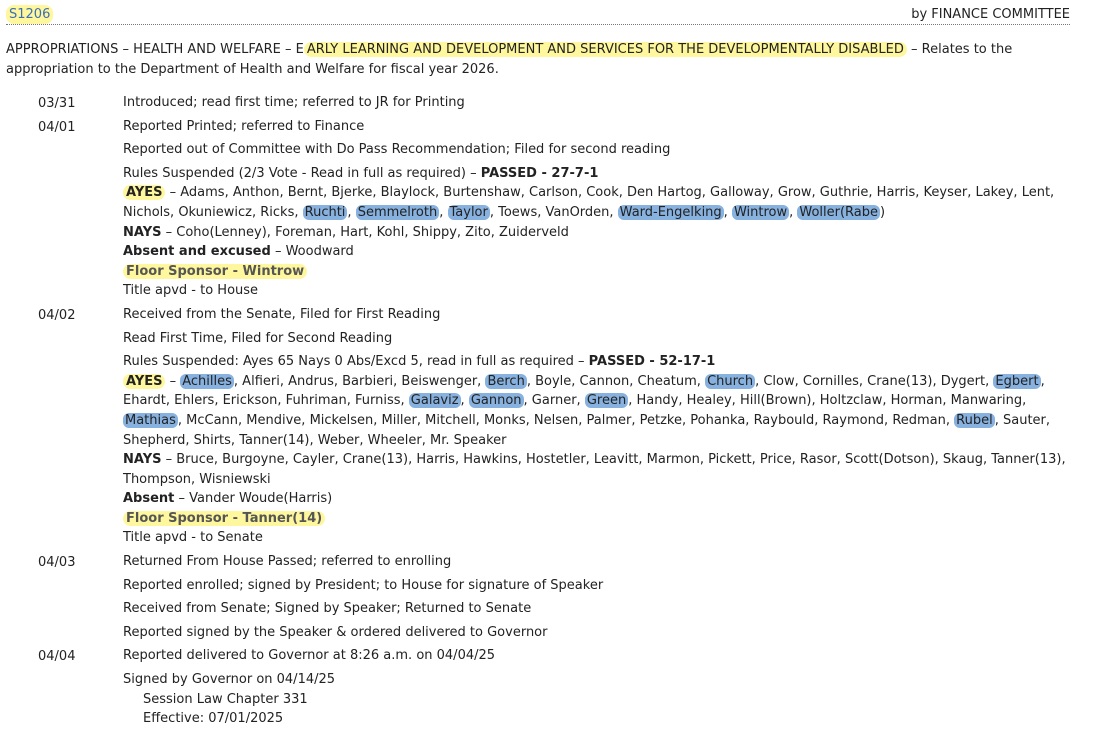 This screenshot has width=1100, height=733. Describe the element at coordinates (193, 538) in the screenshot. I see `history-action: Title apvd - to Senate` at that location.